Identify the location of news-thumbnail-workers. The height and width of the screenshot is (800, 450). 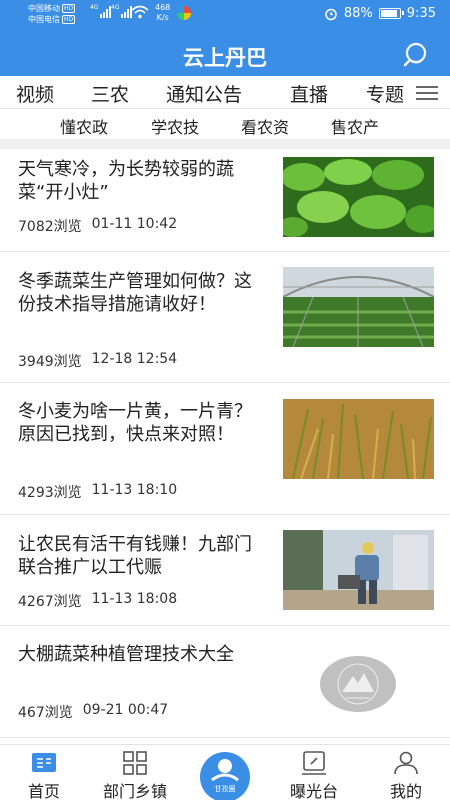
(358, 570).